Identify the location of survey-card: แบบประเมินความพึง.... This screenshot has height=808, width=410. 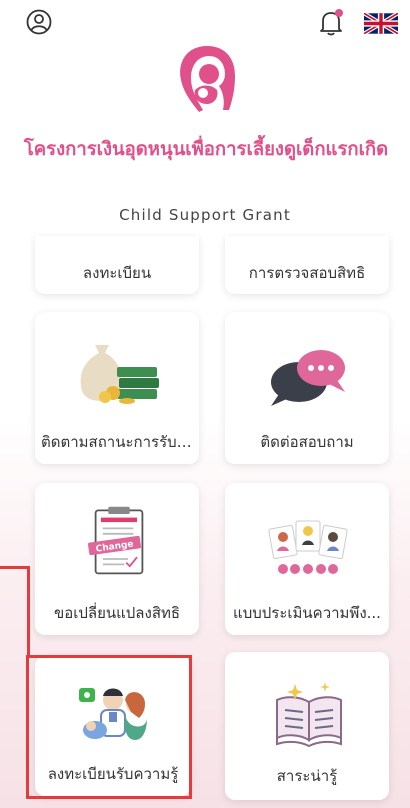
(307, 559).